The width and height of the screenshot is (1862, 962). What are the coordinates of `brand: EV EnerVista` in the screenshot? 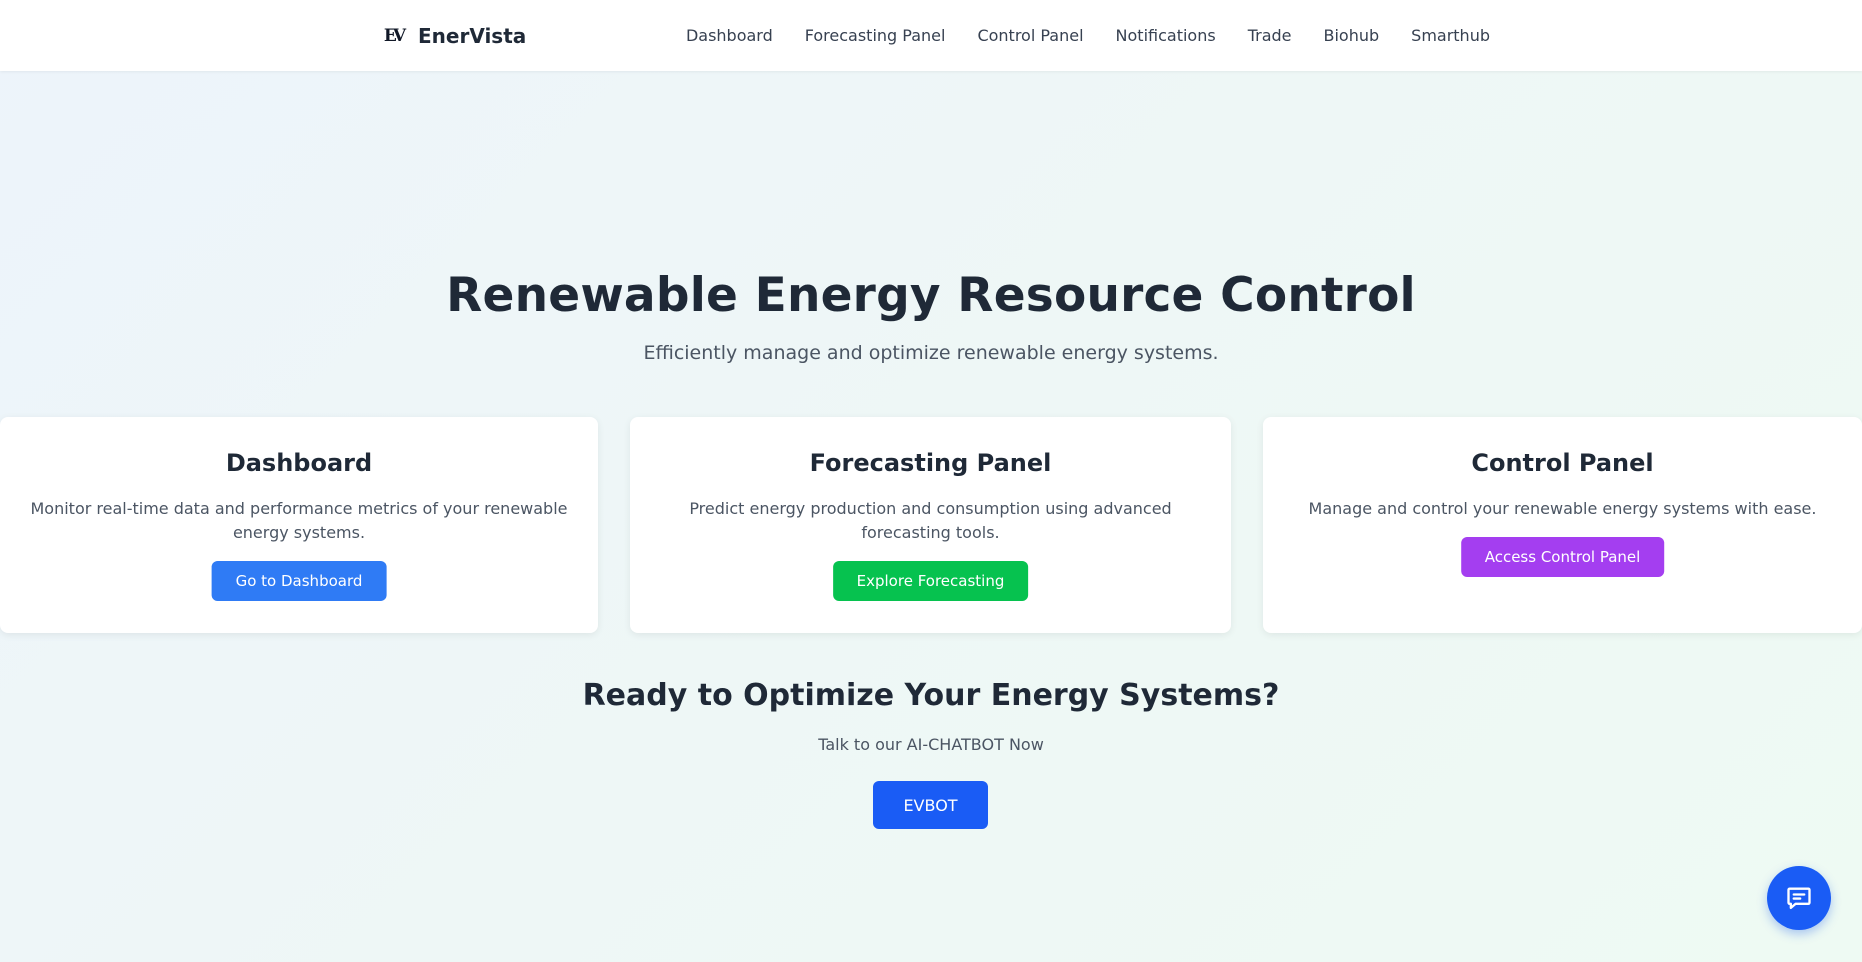 It's located at (453, 36).